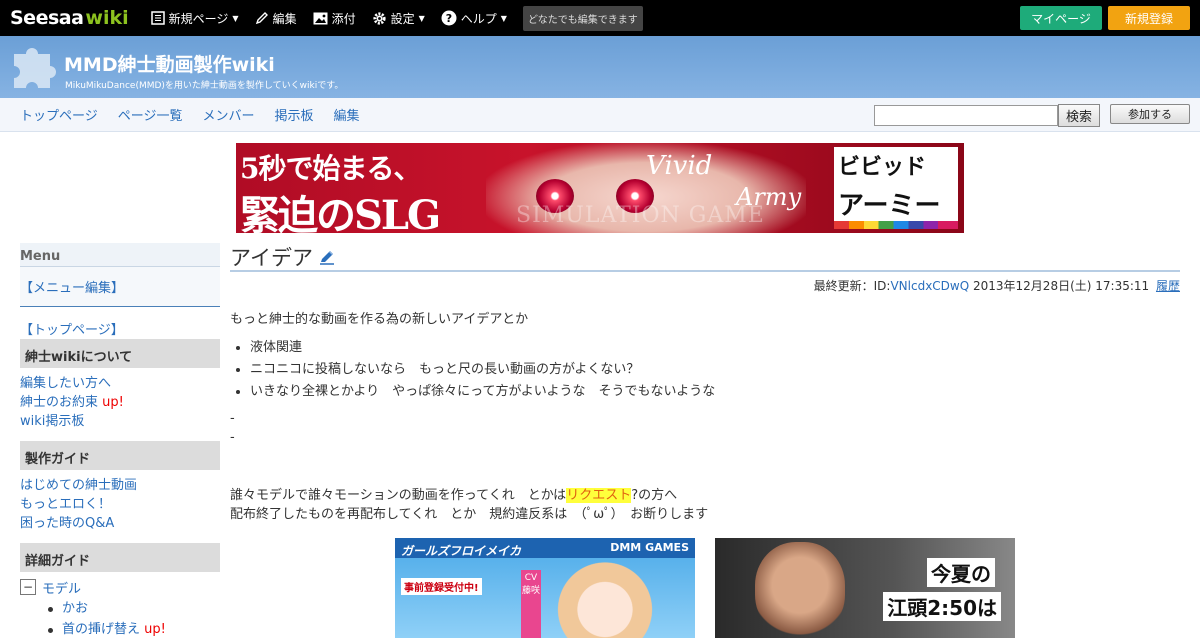 The height and width of the screenshot is (640, 1200). I want to click on search-form: 検索, so click(987, 115).